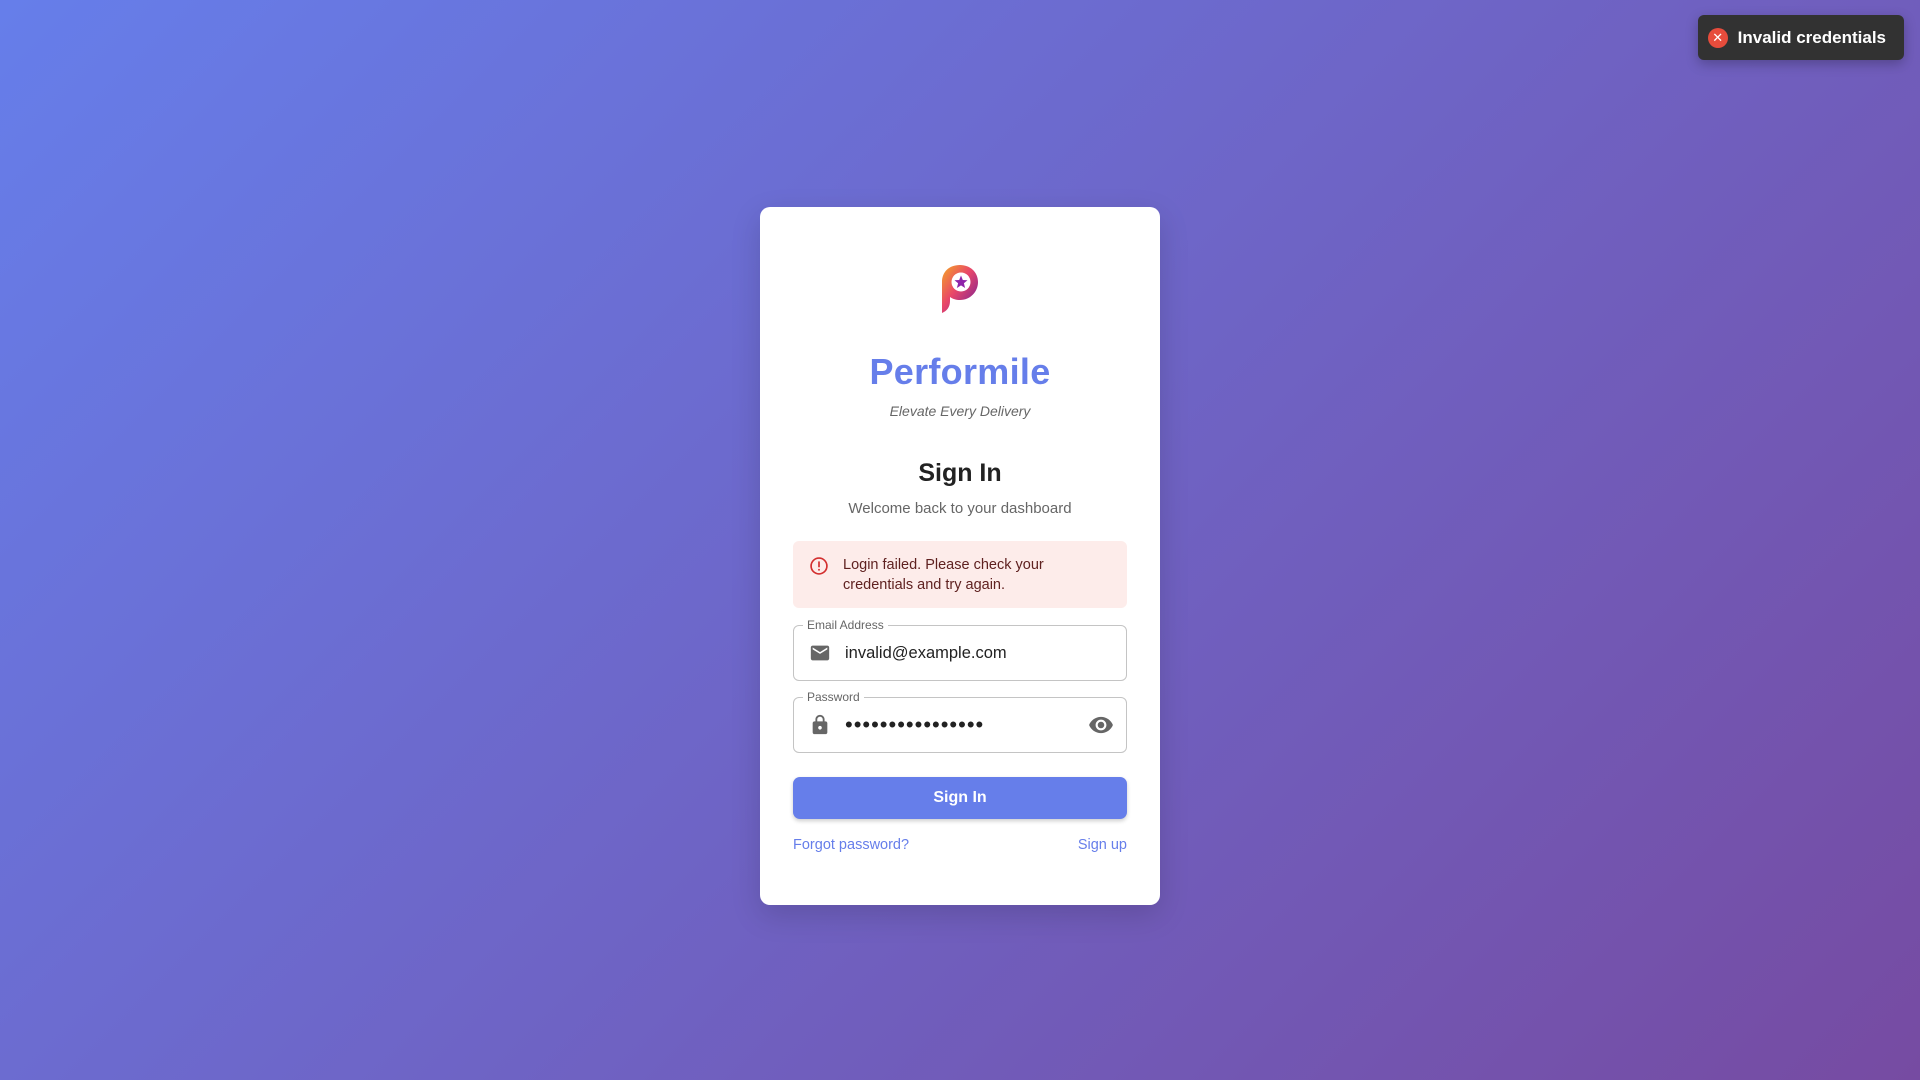  I want to click on logo, so click(960, 289).